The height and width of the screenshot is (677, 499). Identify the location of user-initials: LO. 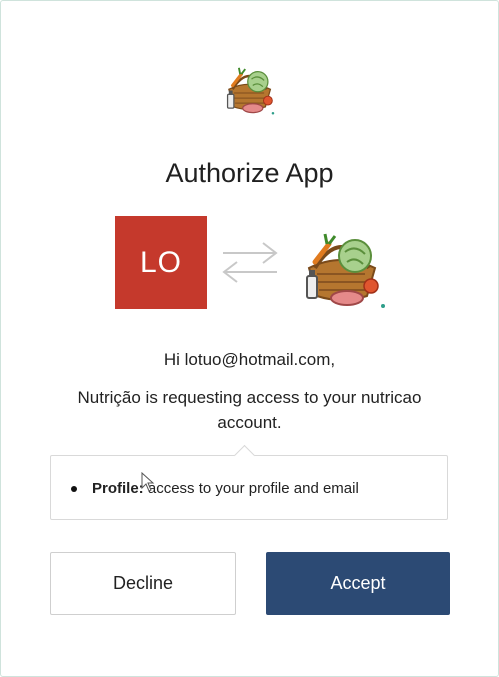
(161, 262).